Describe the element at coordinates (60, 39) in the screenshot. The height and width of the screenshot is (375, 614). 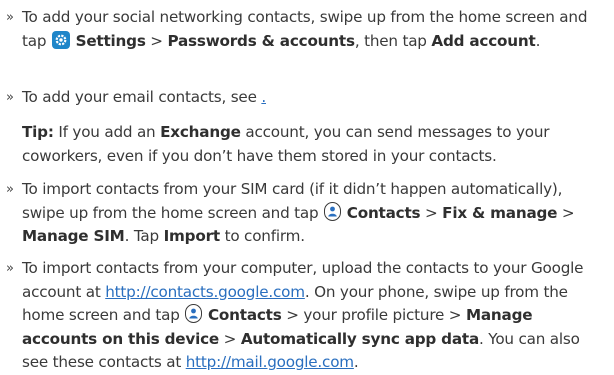
I see `settings-gear-icon` at that location.